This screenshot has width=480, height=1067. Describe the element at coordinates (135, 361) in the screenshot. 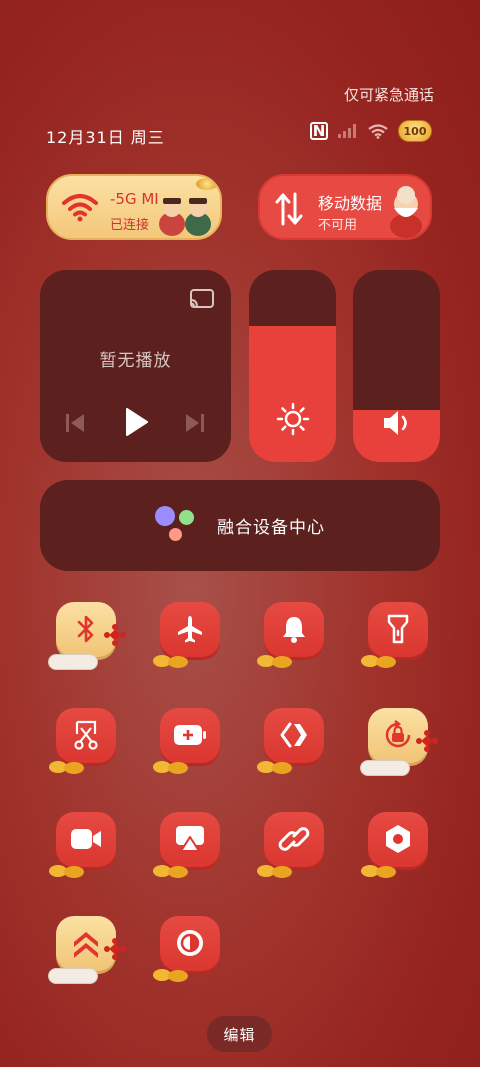

I see `no-playback-text: 暂无播放` at that location.